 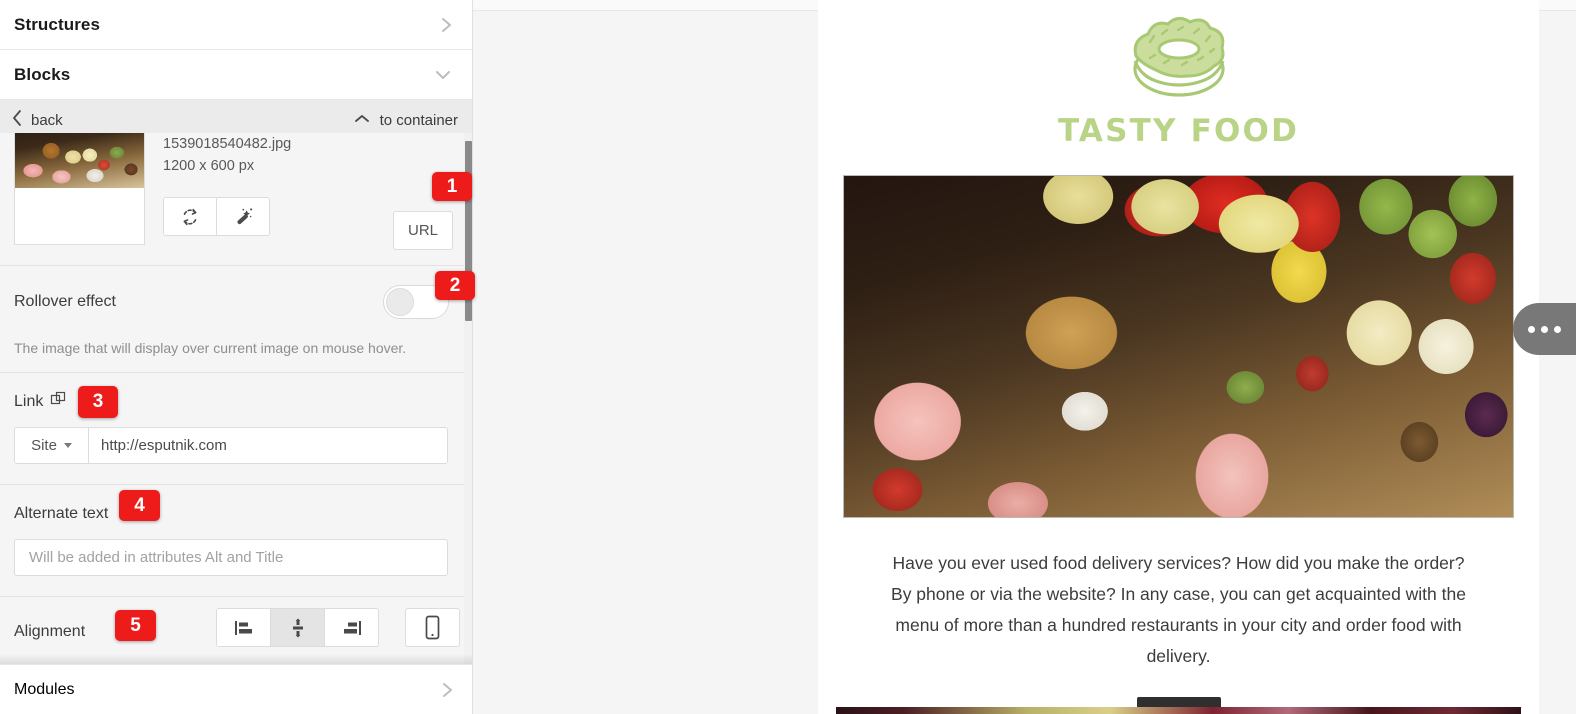 What do you see at coordinates (50, 631) in the screenshot?
I see `alignment-label: Alignment` at bounding box center [50, 631].